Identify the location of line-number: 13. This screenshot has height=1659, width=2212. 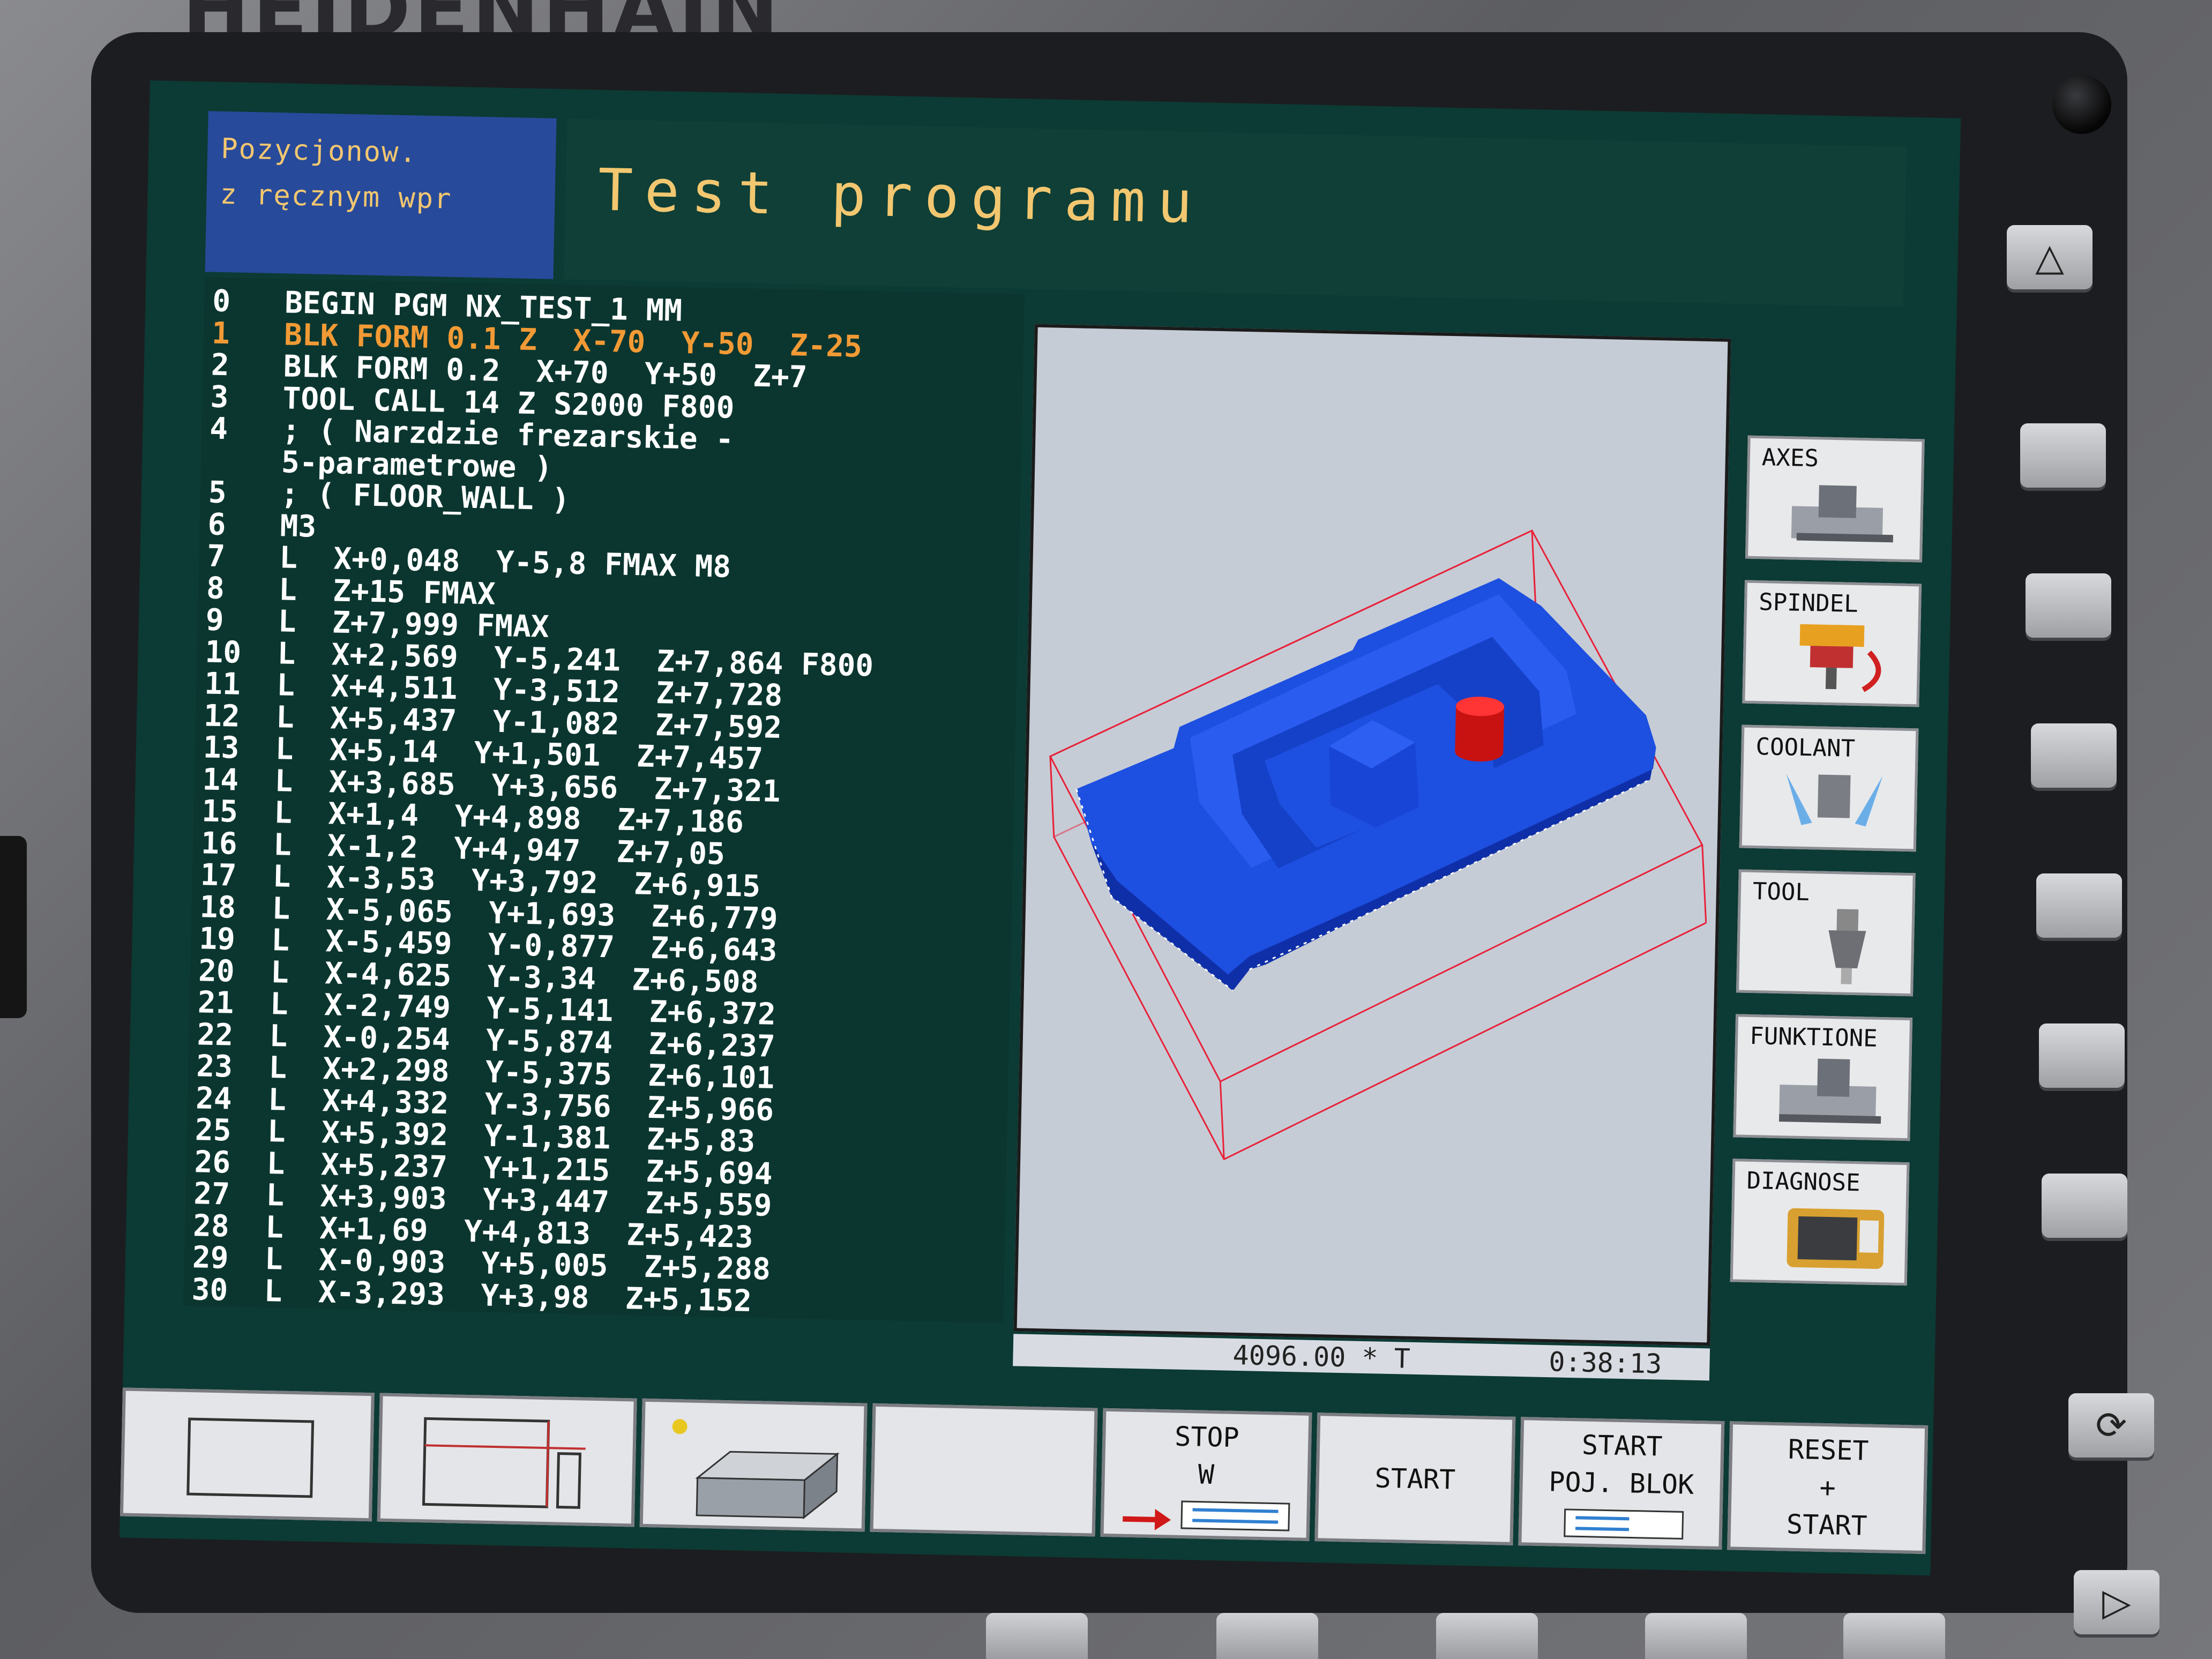
(221, 748).